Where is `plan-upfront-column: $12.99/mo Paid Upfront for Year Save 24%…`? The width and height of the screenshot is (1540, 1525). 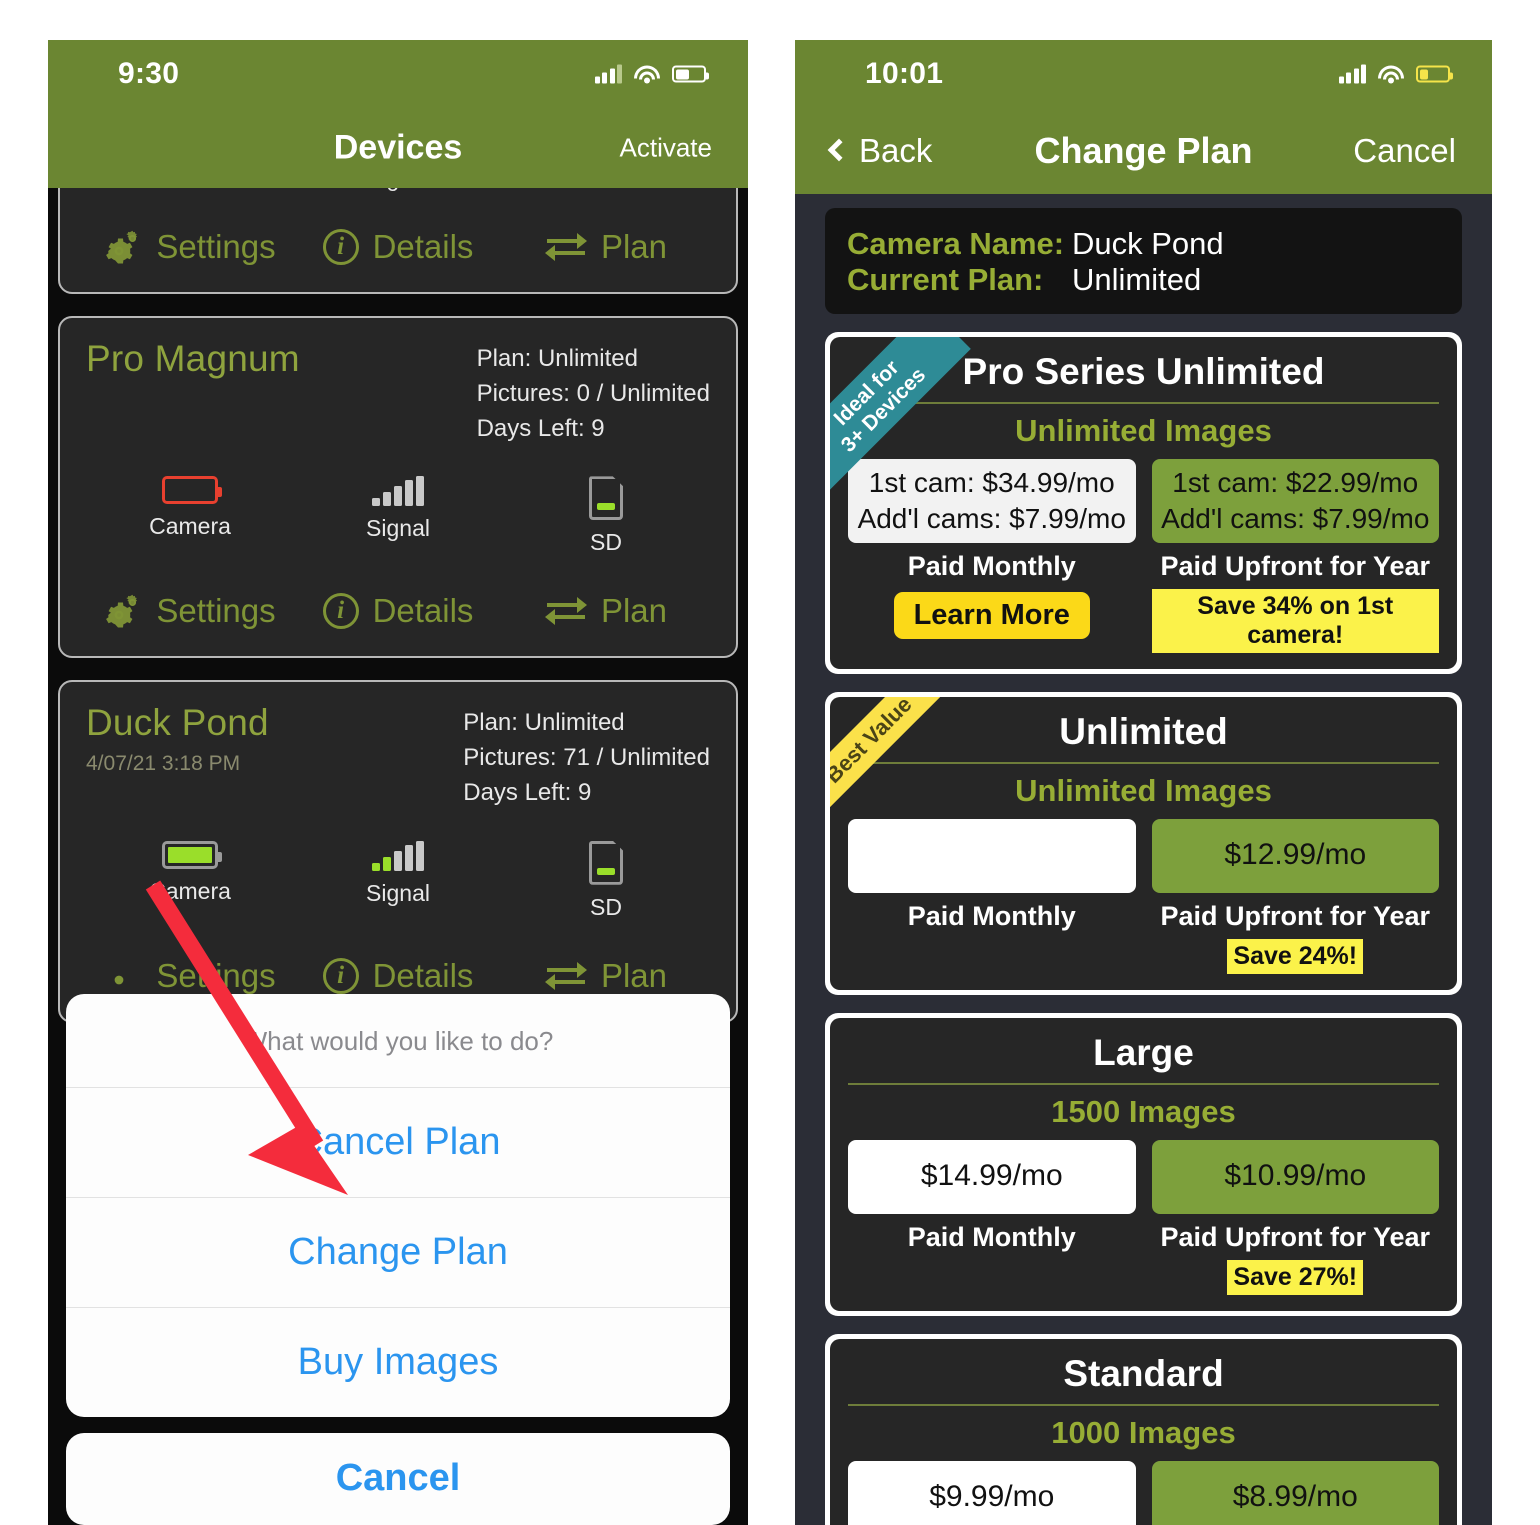
plan-upfront-column: $12.99/mo Paid Upfront for Year Save 24%… is located at coordinates (1295, 896).